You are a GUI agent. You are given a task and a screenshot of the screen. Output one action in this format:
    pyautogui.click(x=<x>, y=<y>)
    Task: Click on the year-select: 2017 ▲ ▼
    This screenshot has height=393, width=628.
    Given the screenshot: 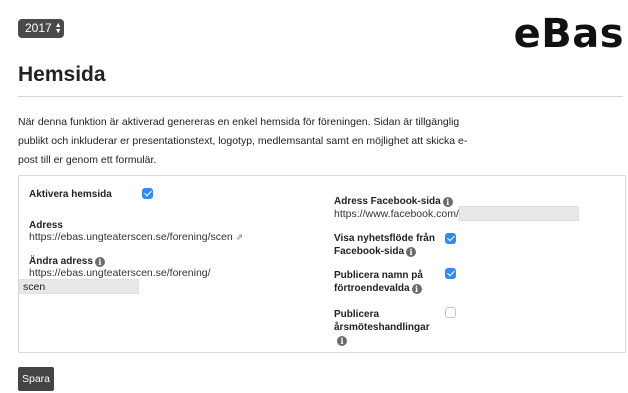 What is the action you would take?
    pyautogui.click(x=41, y=28)
    